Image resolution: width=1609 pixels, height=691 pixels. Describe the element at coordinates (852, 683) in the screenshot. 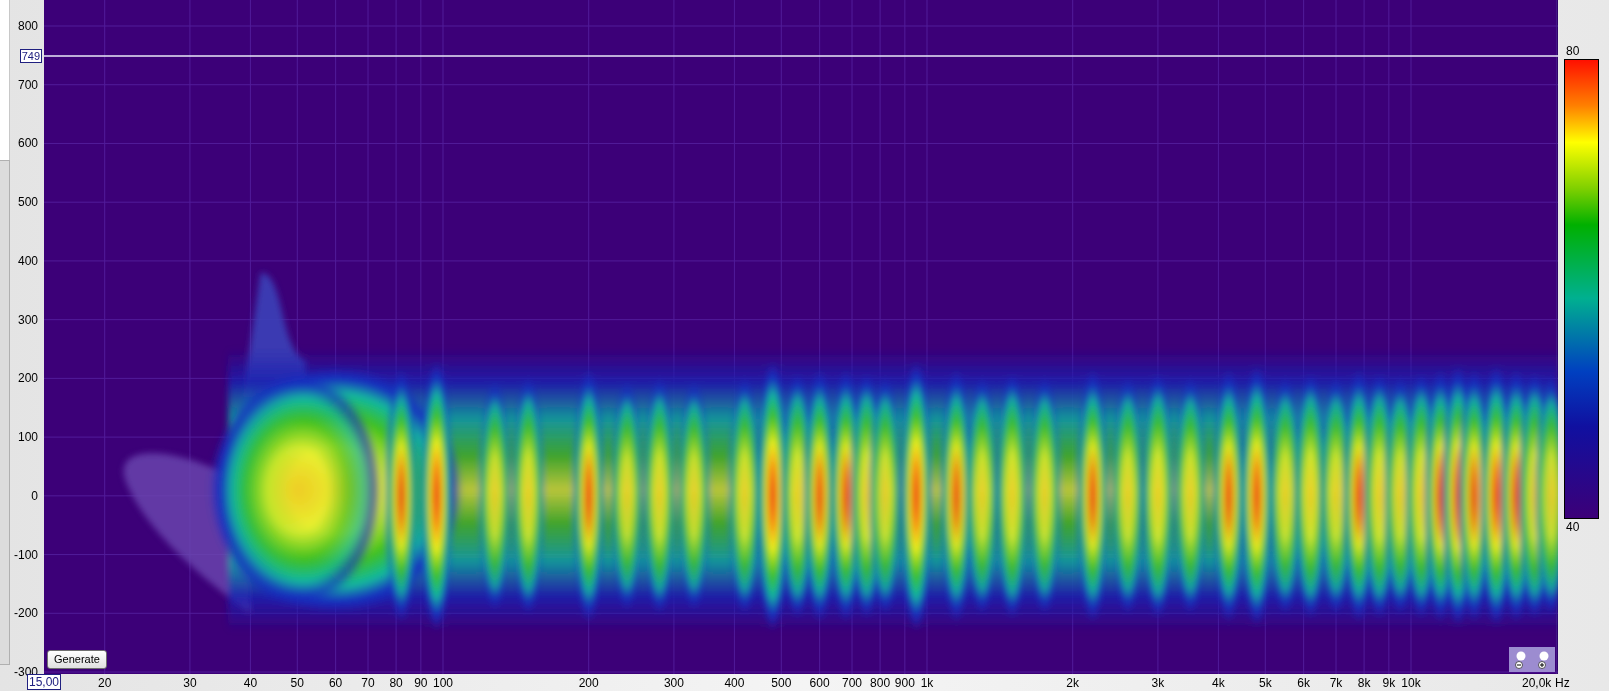

I see `x-axis-label: 700` at that location.